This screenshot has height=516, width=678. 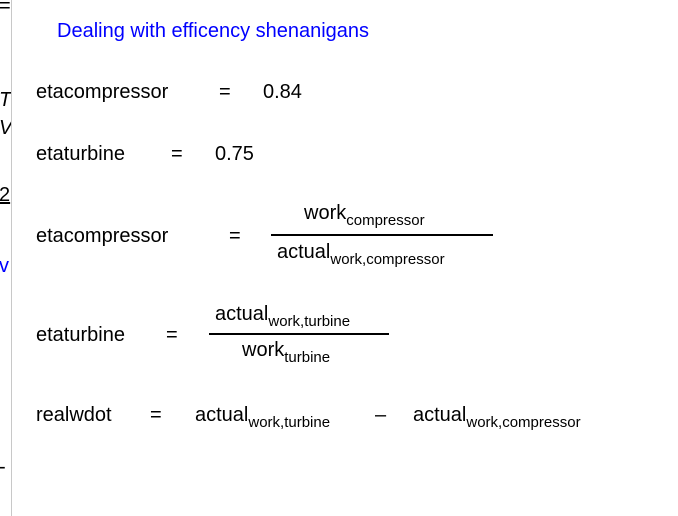 What do you see at coordinates (325, 213) in the screenshot?
I see `eq3-numerator-base: work` at bounding box center [325, 213].